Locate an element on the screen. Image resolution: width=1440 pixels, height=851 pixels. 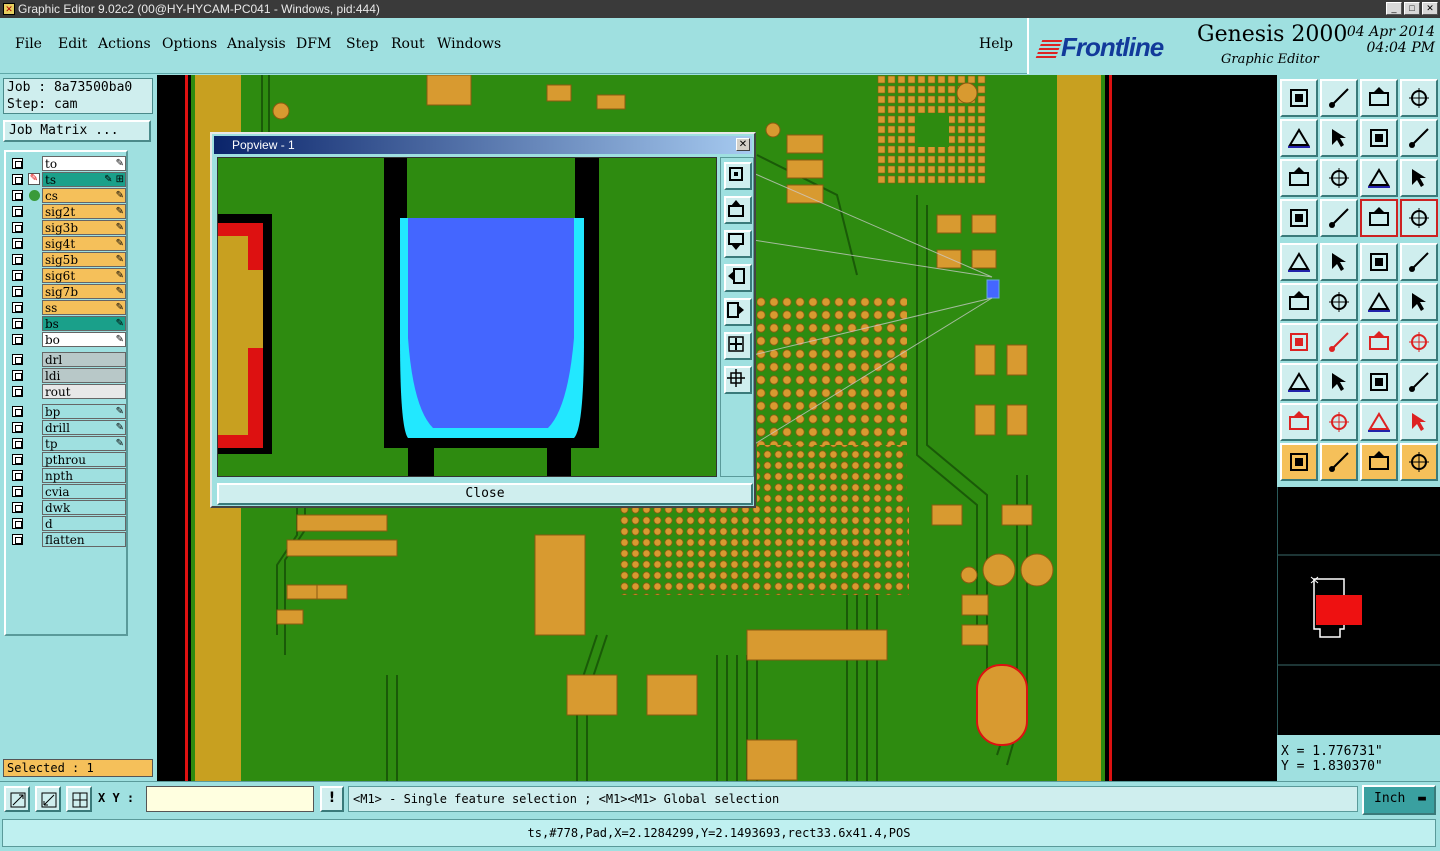
grid-button is located at coordinates (79, 799).